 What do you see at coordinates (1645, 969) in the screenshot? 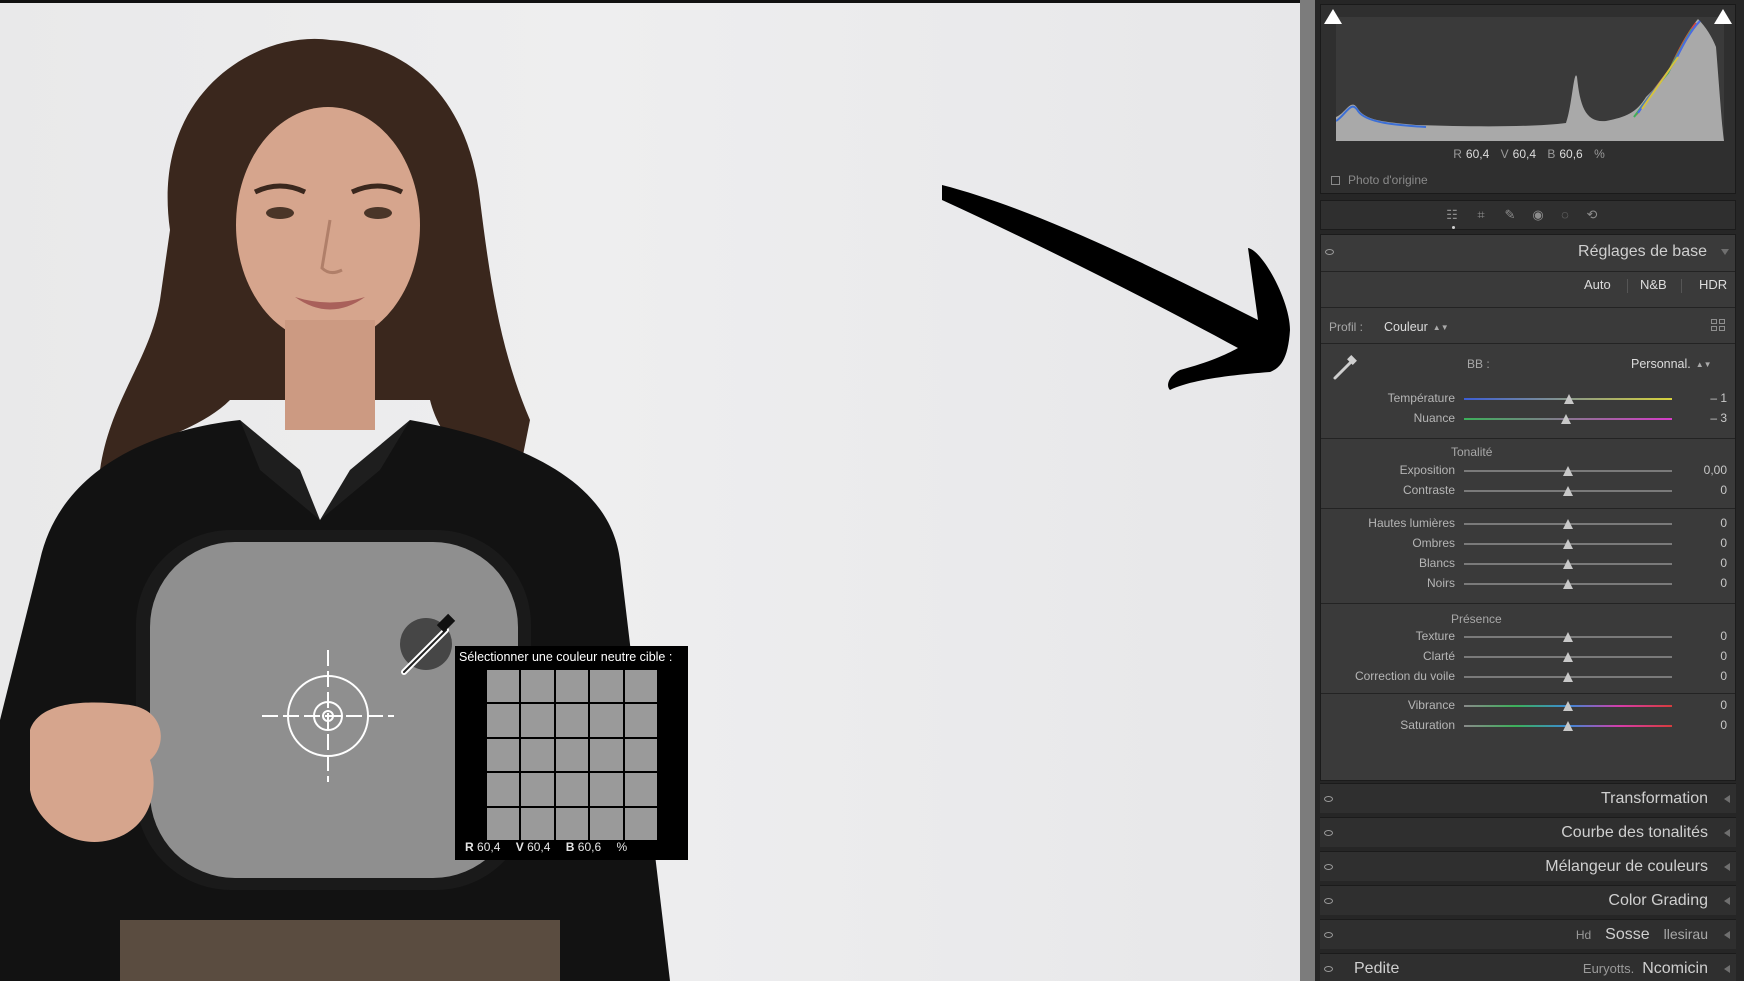
I see `lens-title: Euryotts. Ncomicin` at bounding box center [1645, 969].